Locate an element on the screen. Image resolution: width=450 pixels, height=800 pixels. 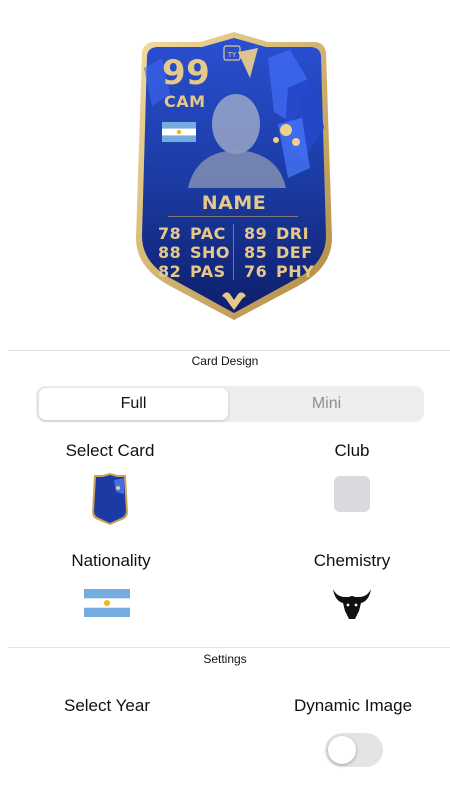
dynamic-image-toggle is located at coordinates (354, 750).